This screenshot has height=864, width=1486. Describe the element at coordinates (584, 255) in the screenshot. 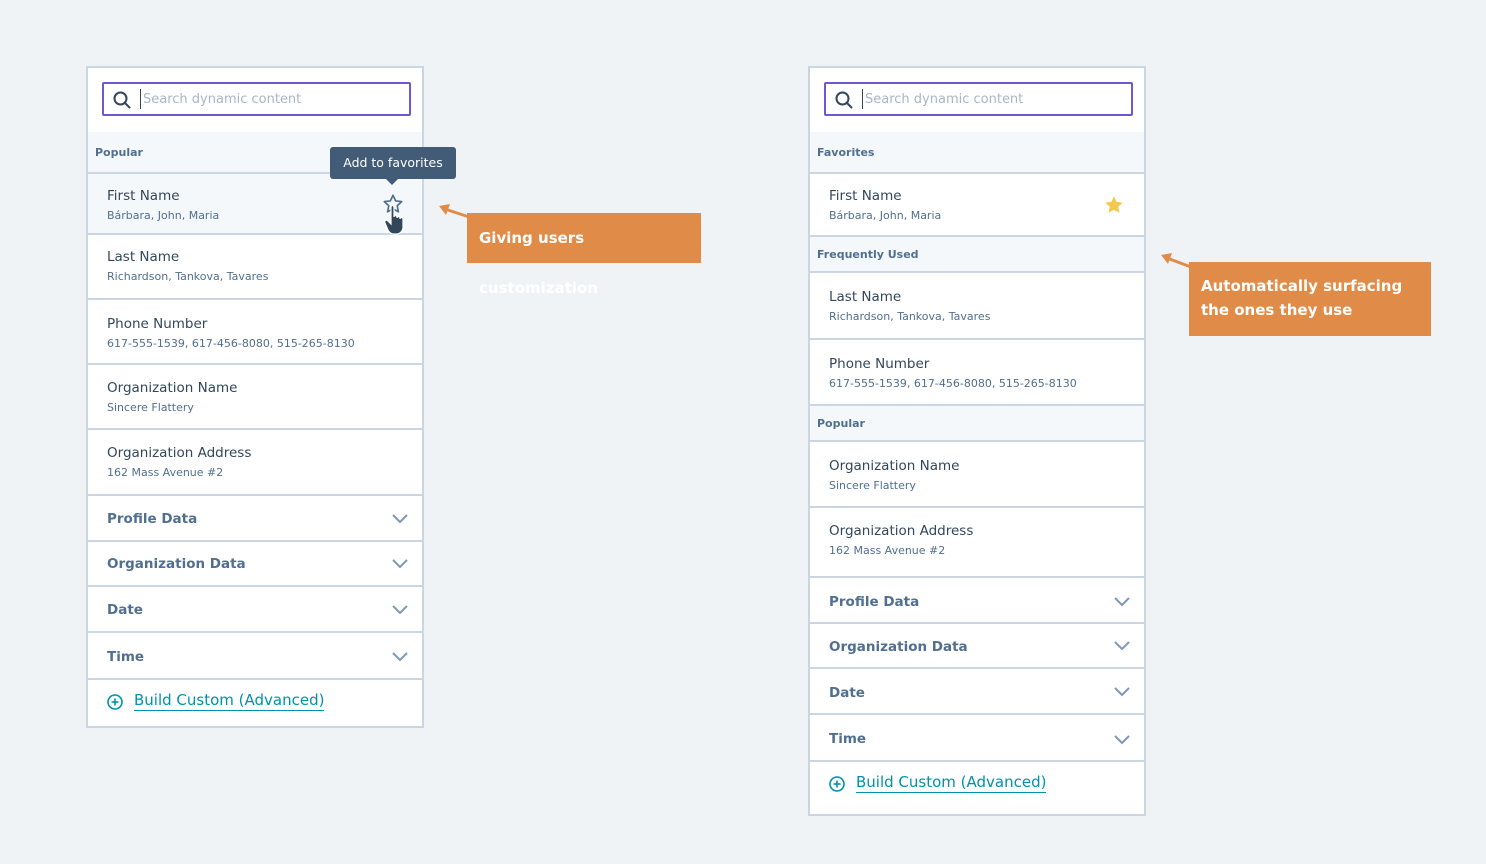

I see `callout-left: Giving users customization` at that location.